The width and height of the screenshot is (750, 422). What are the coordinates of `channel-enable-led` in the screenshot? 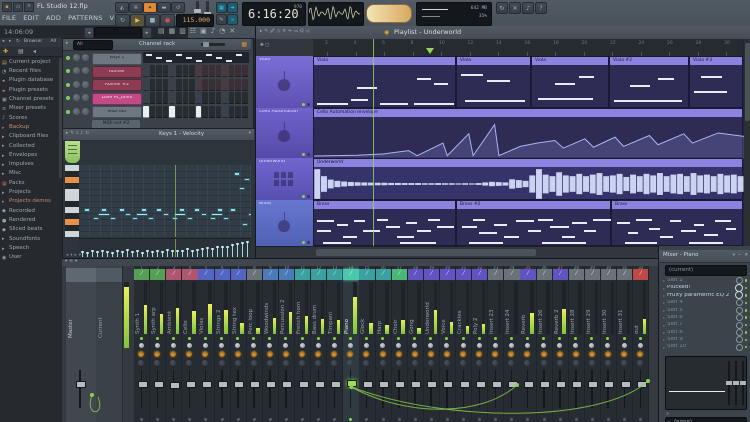 It's located at (68, 71).